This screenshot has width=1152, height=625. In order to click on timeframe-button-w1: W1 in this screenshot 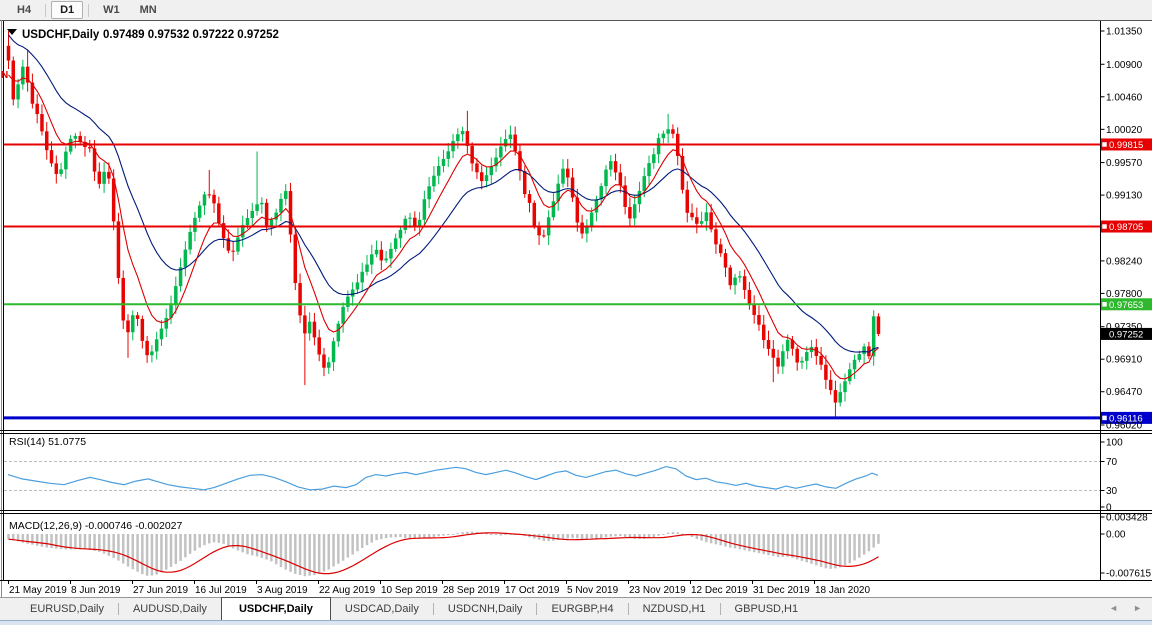, I will do `click(111, 10)`.